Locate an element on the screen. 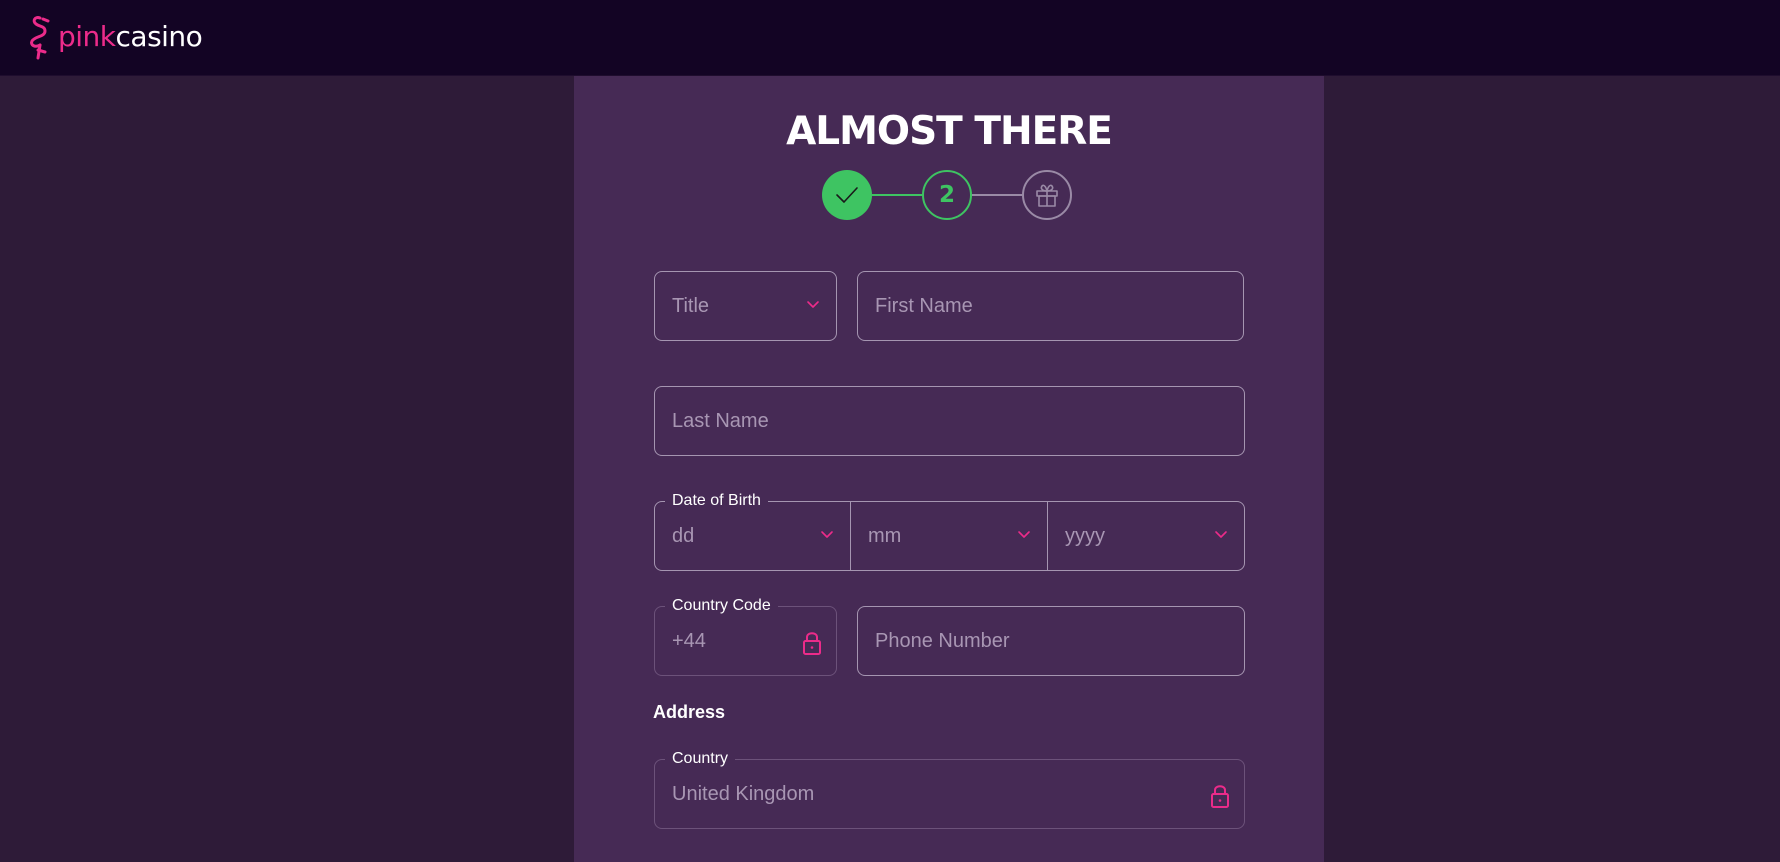 The height and width of the screenshot is (862, 1780). step-1-completed is located at coordinates (847, 195).